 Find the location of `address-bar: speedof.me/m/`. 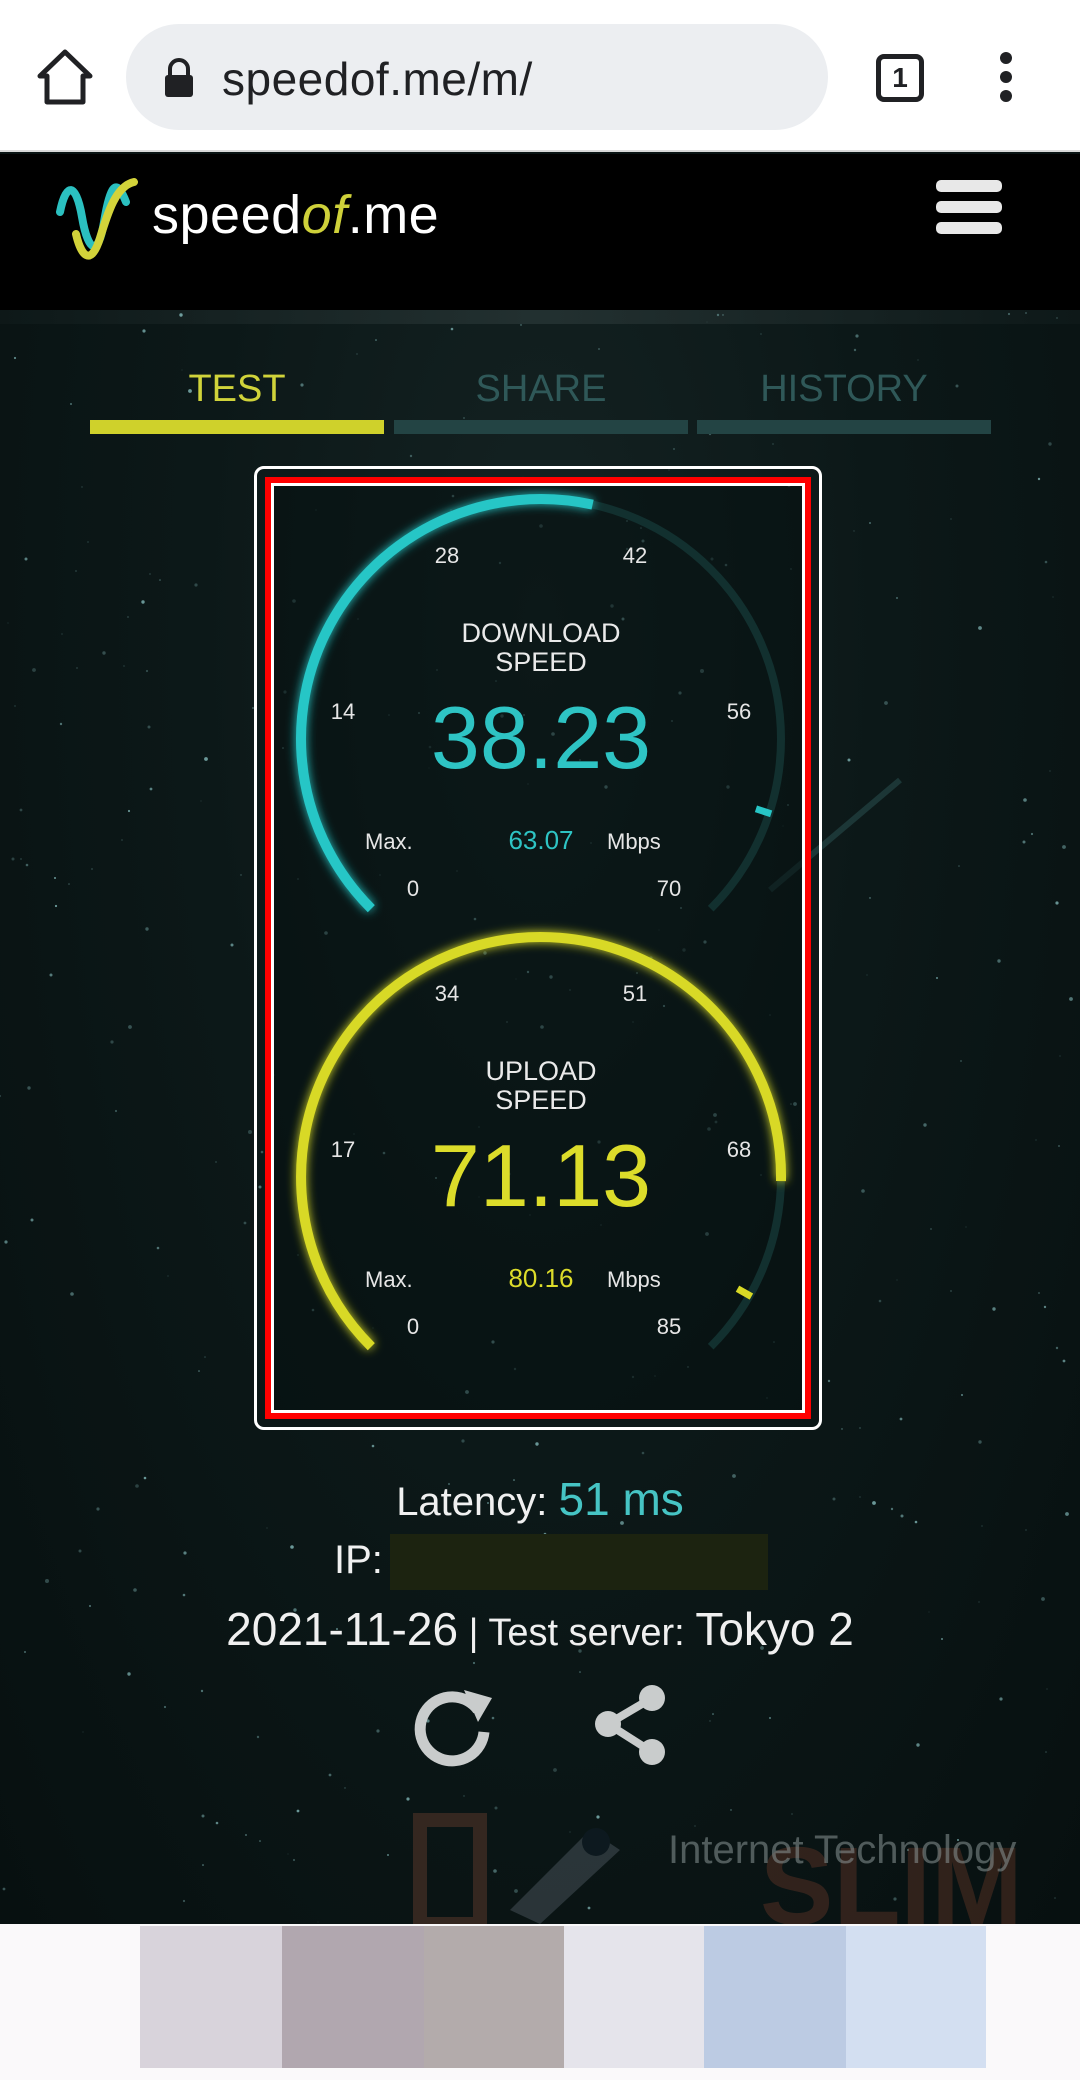

address-bar: speedof.me/m/ is located at coordinates (477, 77).